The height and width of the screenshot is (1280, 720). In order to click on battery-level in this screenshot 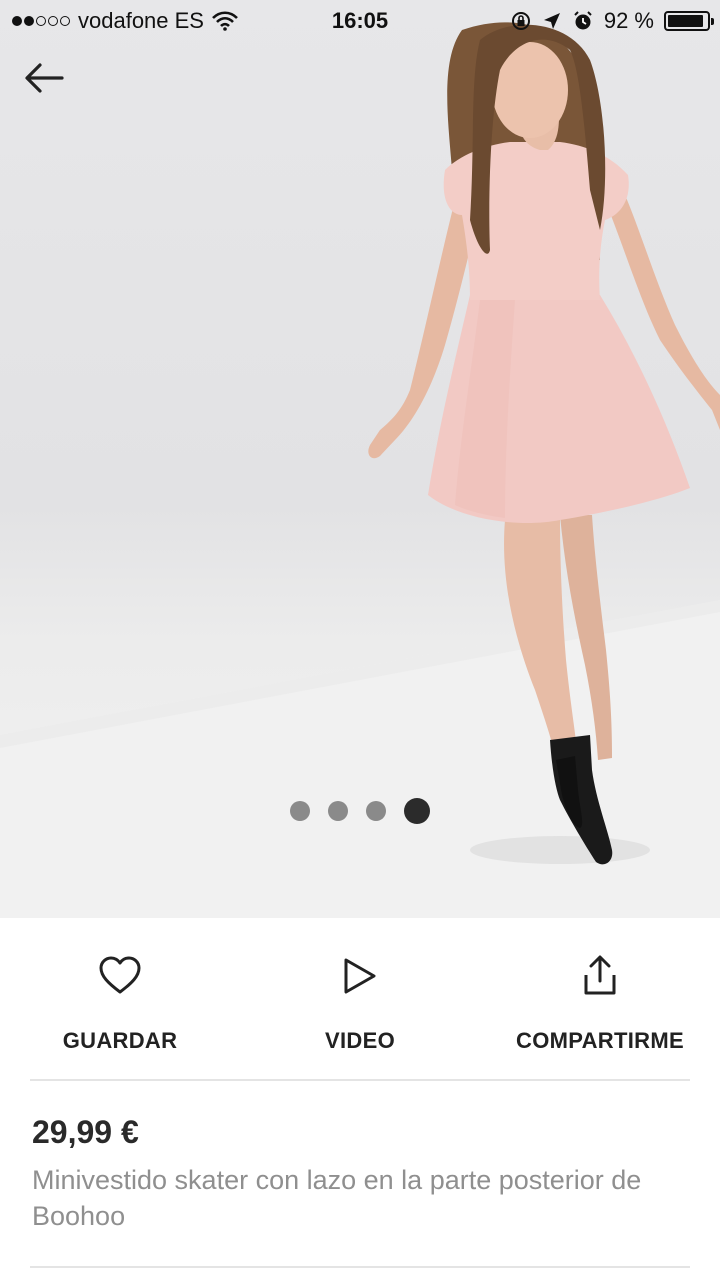, I will do `click(685, 21)`.